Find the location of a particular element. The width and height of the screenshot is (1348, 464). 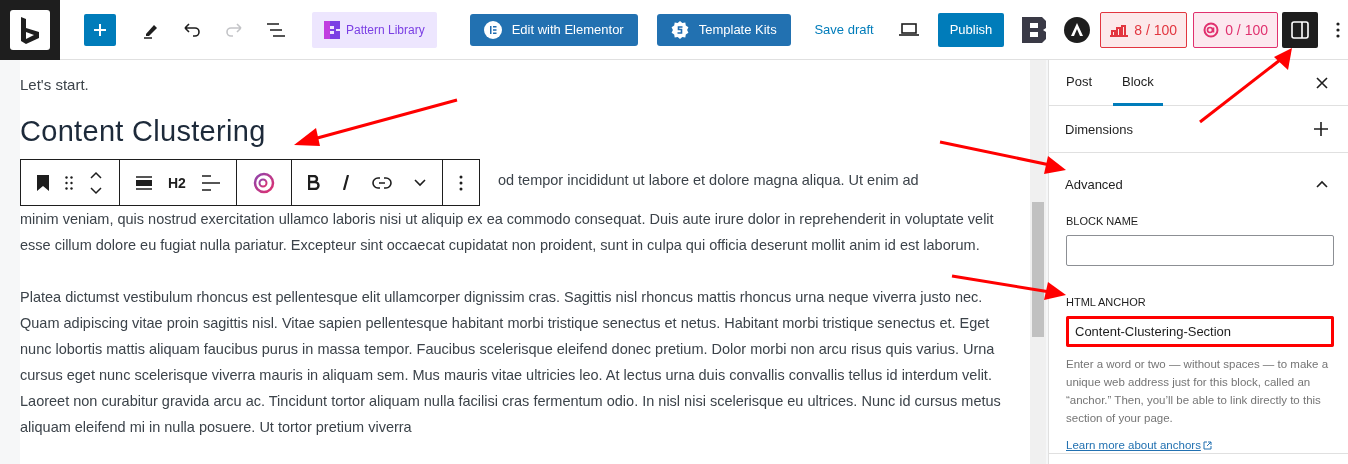

text-input is located at coordinates (1200, 250).